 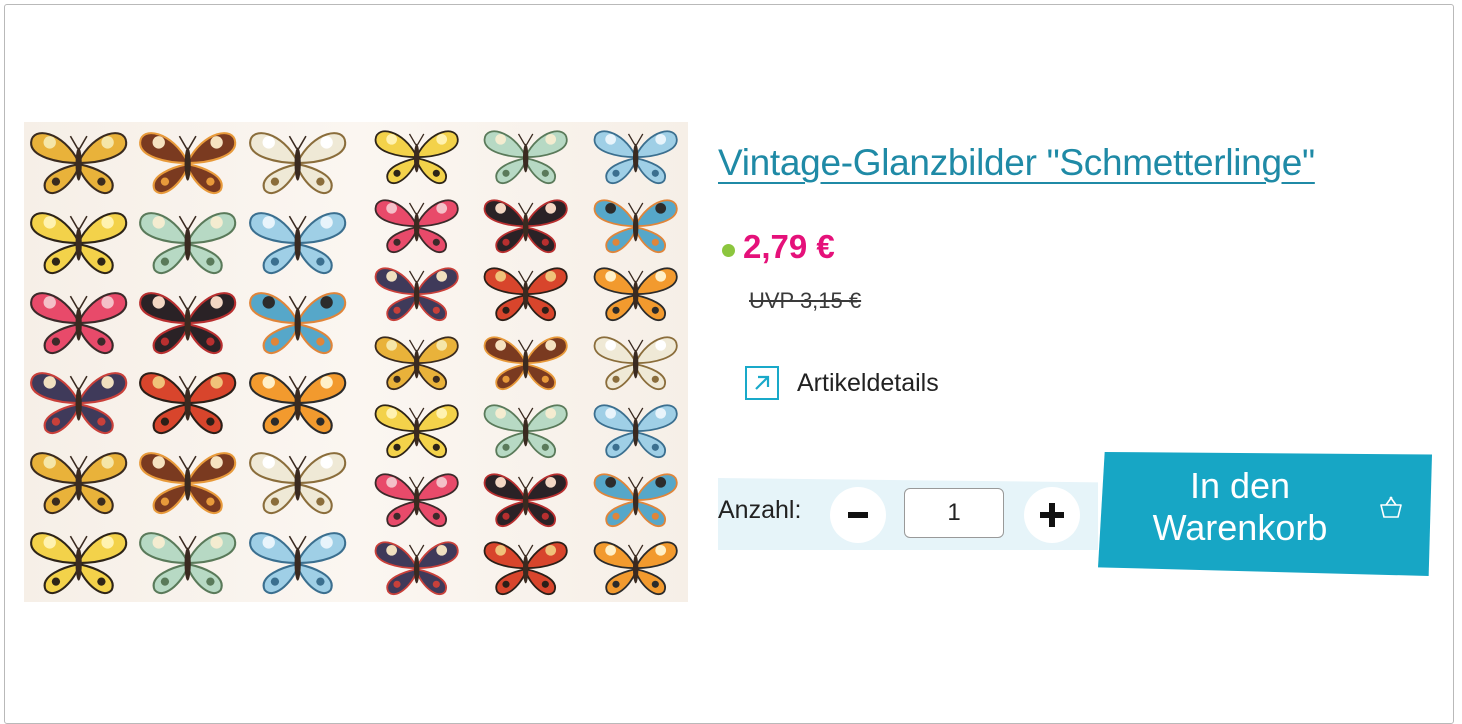 I want to click on quantity-label: Anzahl:, so click(x=760, y=510).